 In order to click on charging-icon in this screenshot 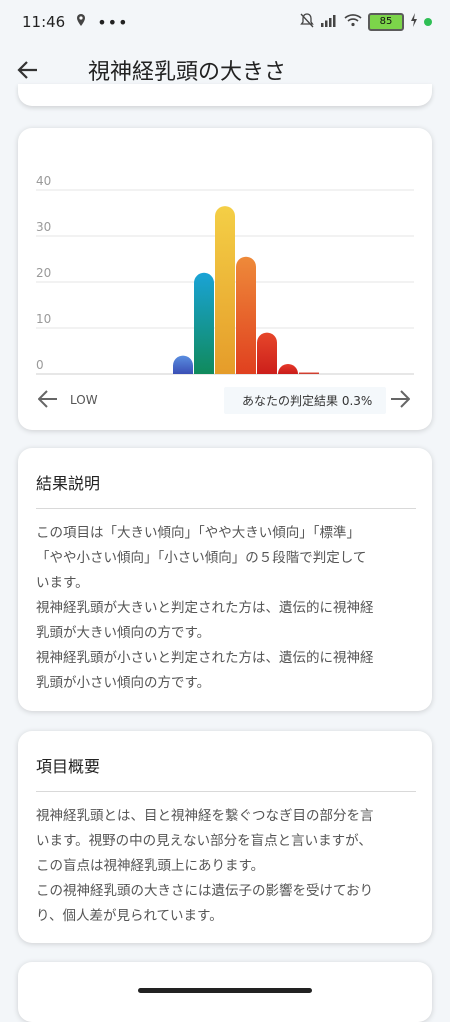, I will do `click(414, 22)`.